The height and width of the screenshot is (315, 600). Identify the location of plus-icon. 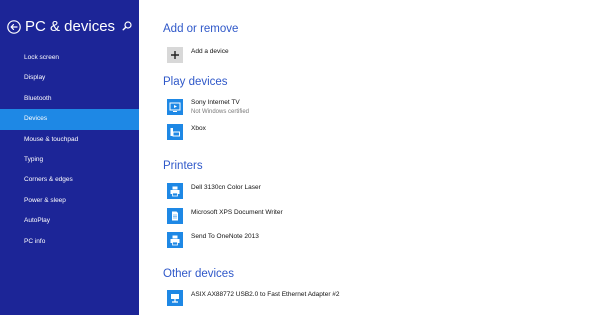
(175, 55).